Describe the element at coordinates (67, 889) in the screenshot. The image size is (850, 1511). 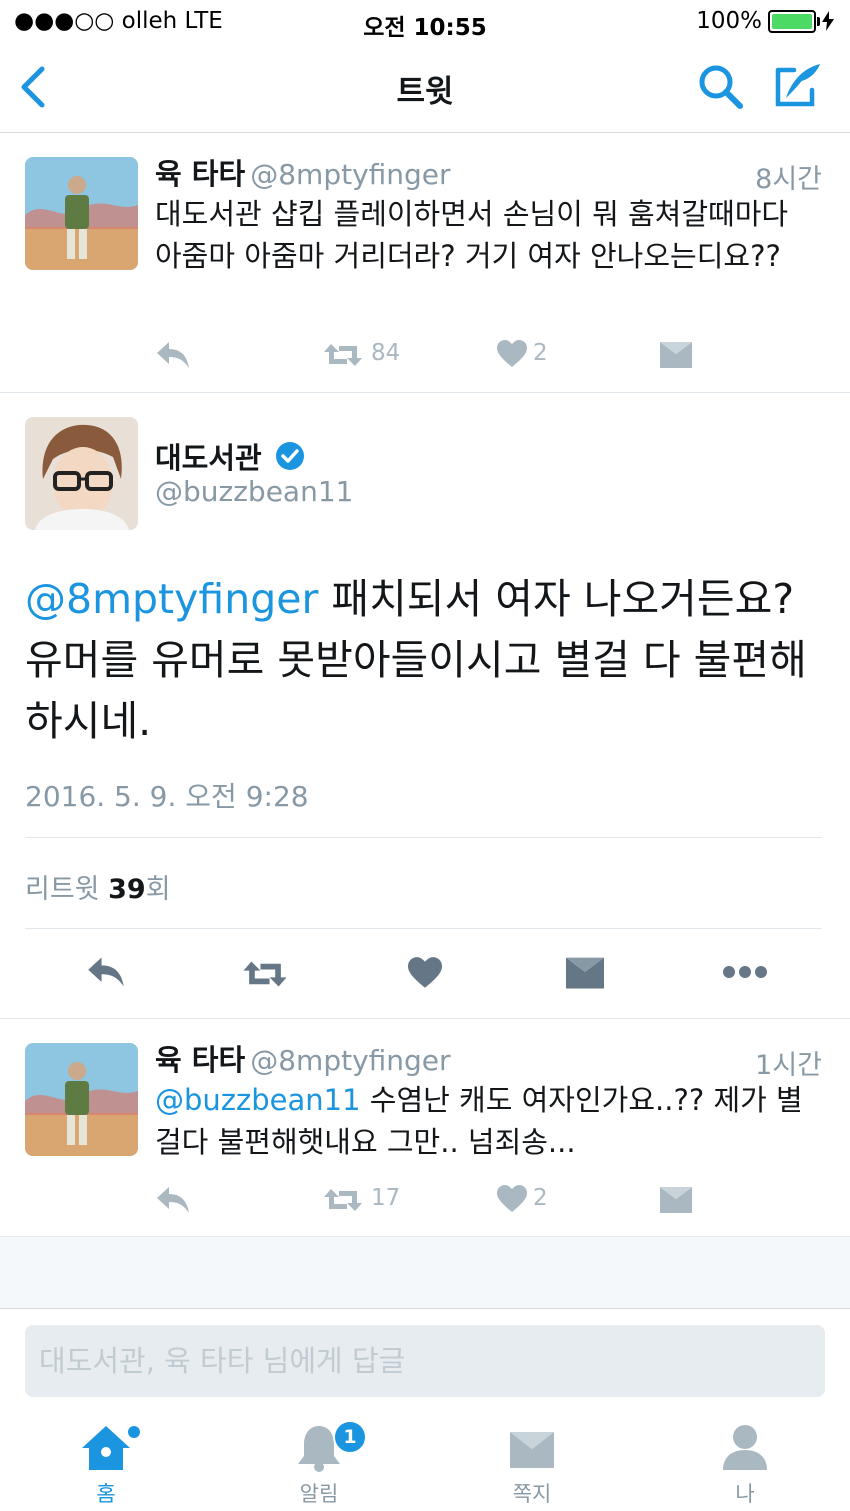
I see `retweet-stat-label: 리트윗` at that location.